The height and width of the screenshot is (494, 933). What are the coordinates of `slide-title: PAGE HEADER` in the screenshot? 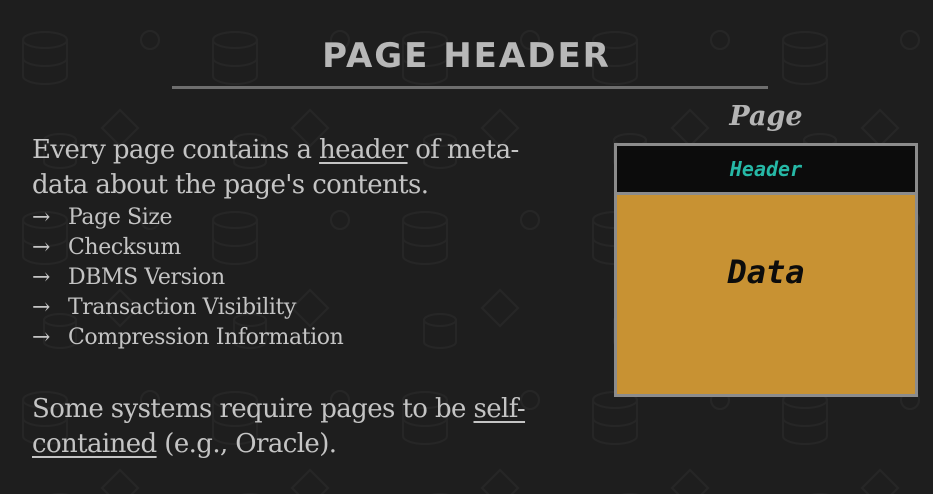 It's located at (466, 56).